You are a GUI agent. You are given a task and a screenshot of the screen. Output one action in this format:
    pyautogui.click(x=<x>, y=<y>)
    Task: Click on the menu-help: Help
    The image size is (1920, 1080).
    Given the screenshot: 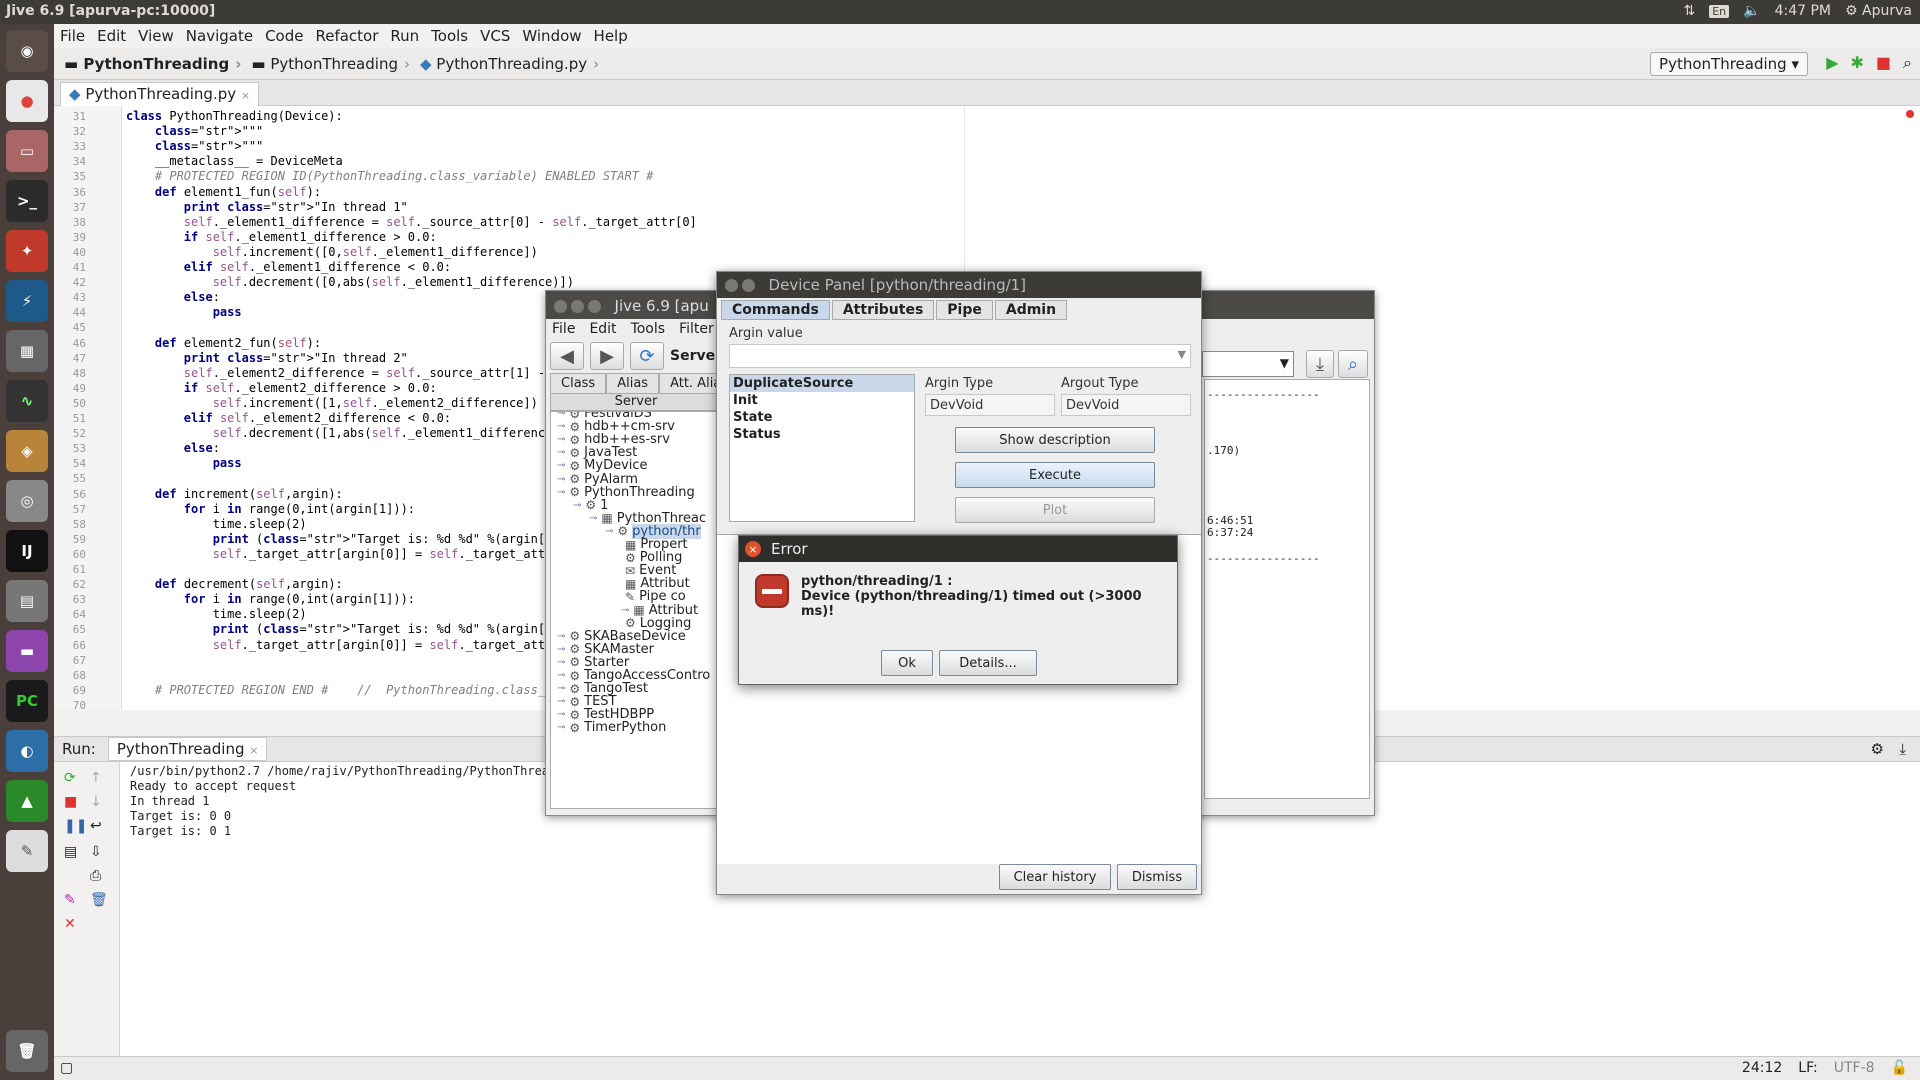 What is the action you would take?
    pyautogui.click(x=611, y=36)
    